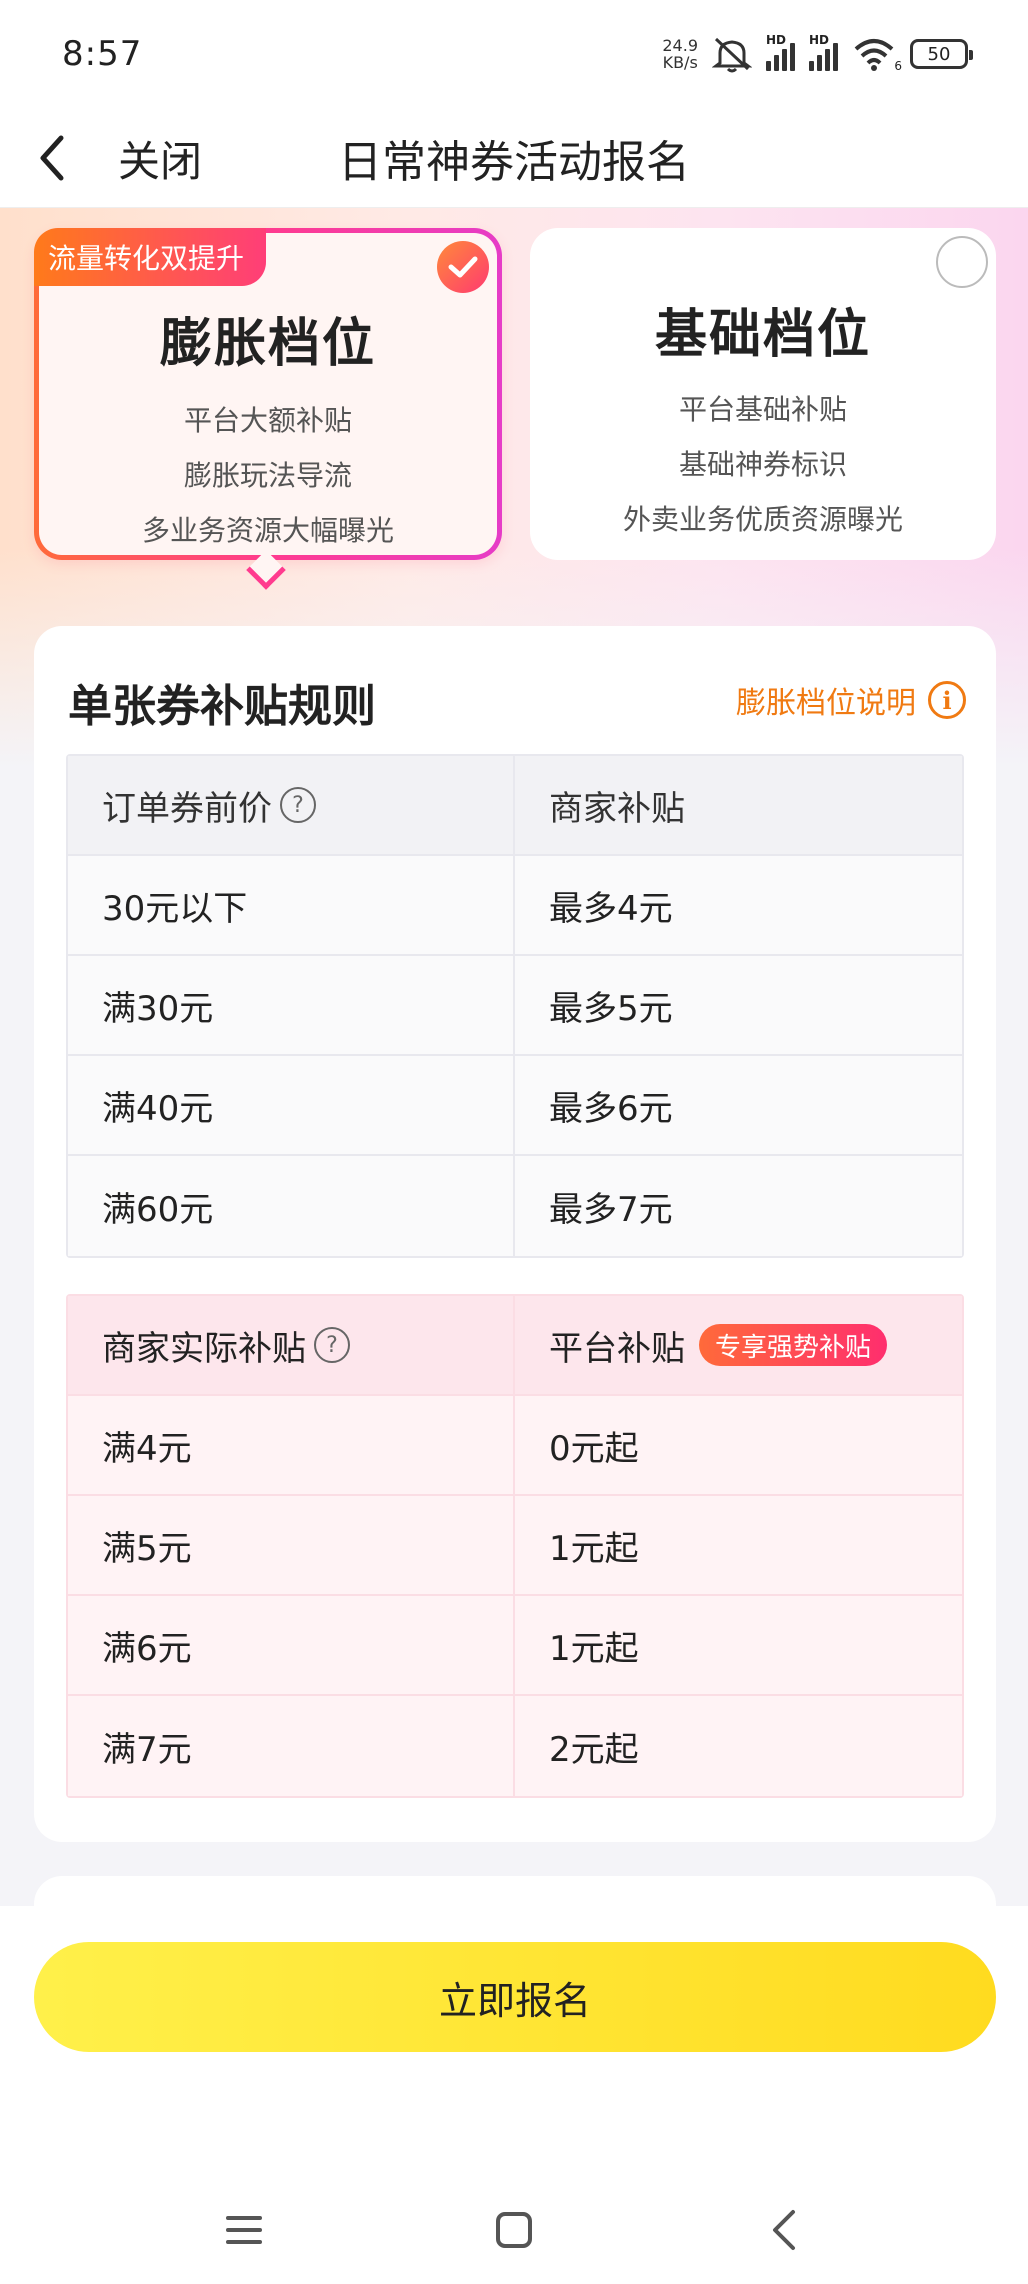  Describe the element at coordinates (594, 1749) in the screenshot. I see `table-cell: 2元起` at that location.